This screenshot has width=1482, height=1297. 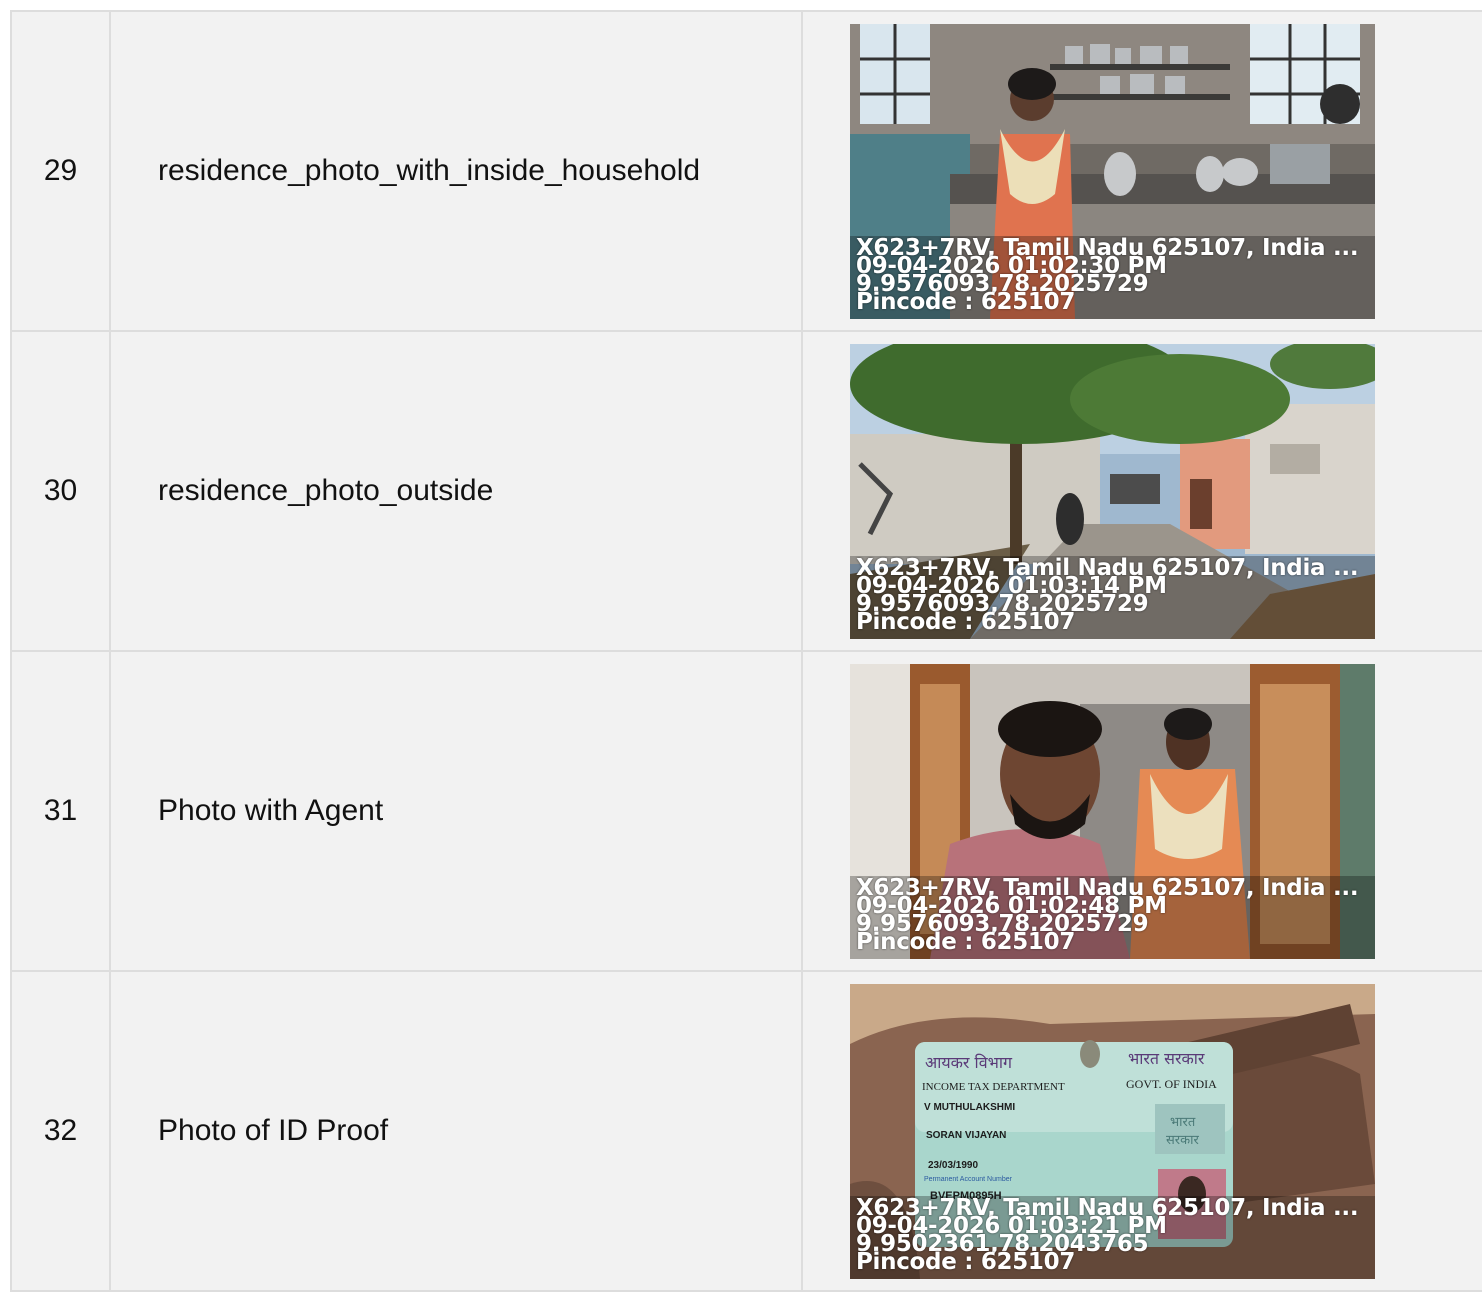 I want to click on card-pan-label: Permanent Account Number, so click(x=968, y=1179).